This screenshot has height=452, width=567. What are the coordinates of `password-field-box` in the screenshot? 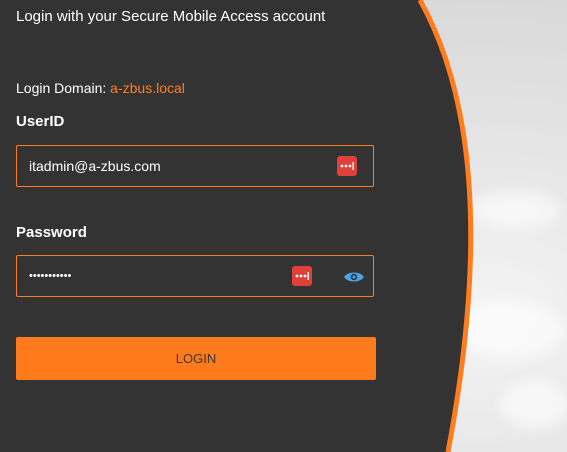 It's located at (195, 276).